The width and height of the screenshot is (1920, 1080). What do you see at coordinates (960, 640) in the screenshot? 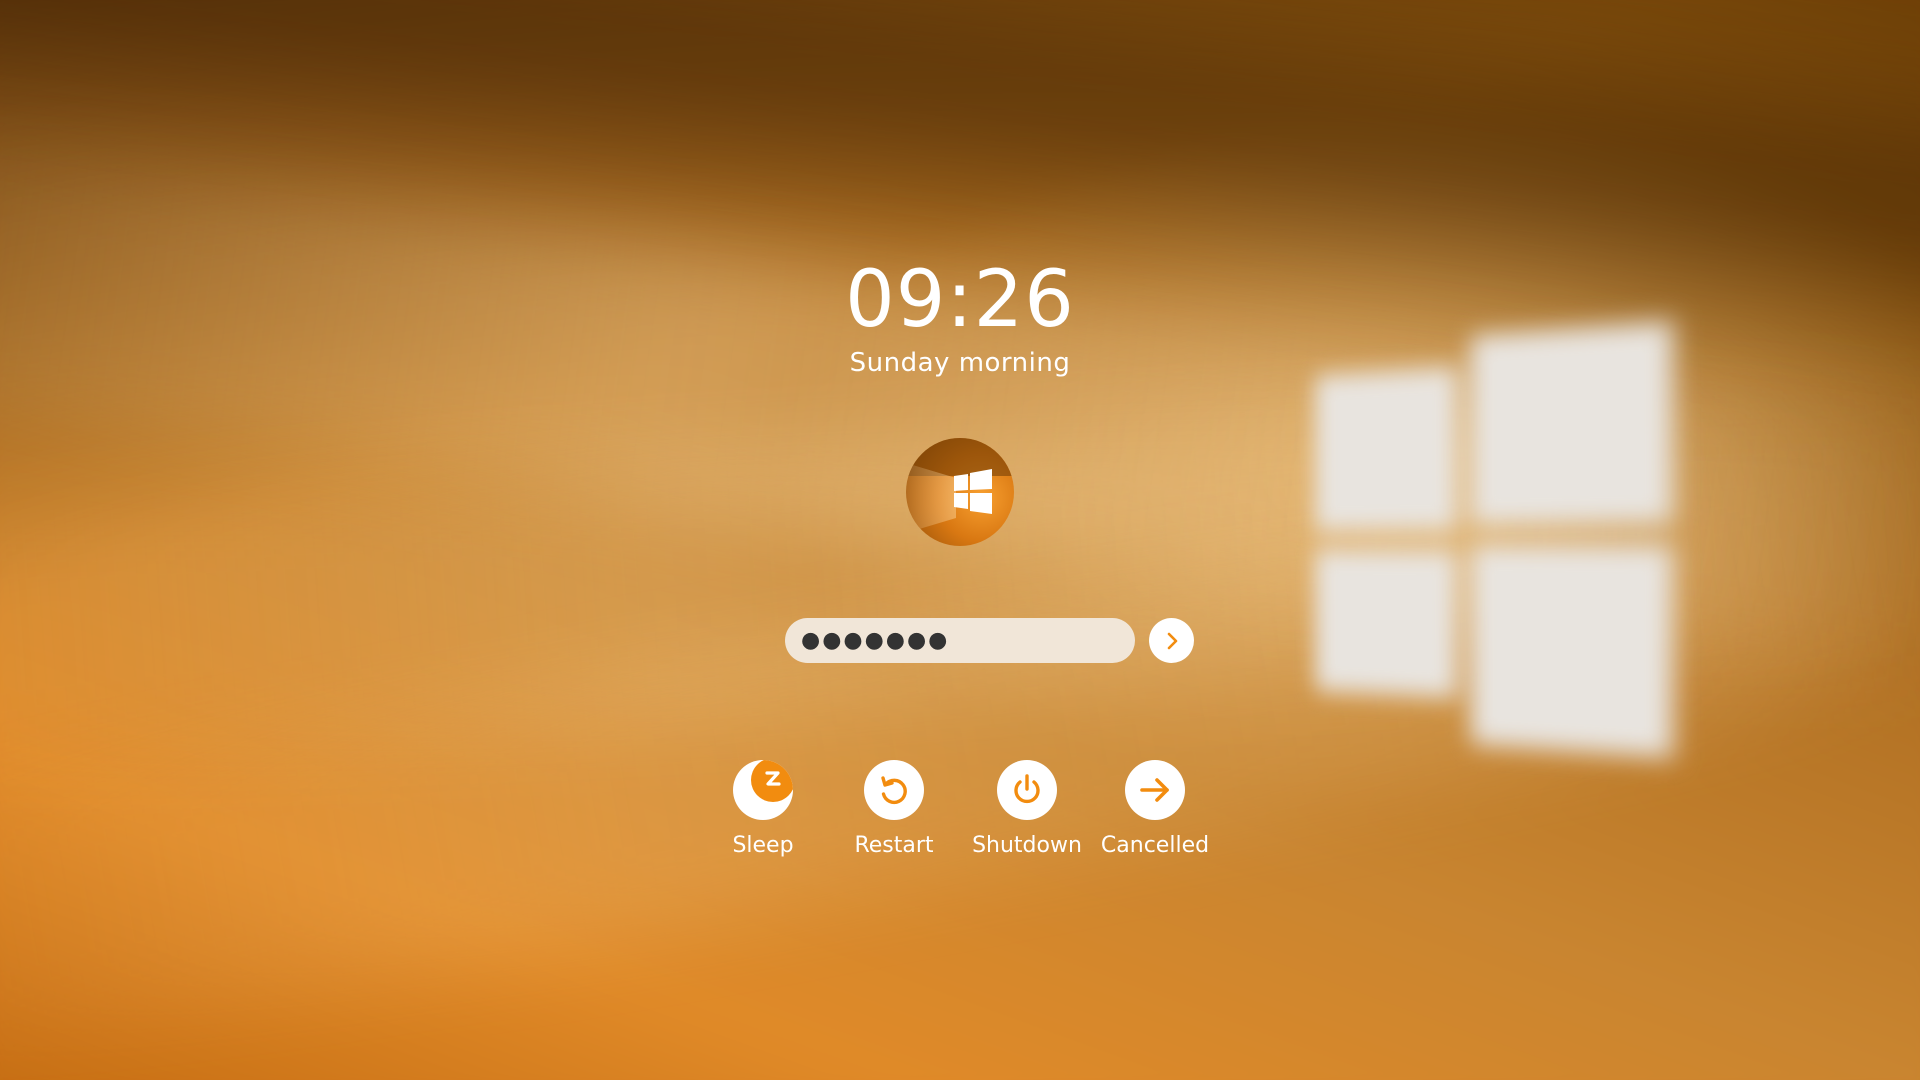
I see `password-input: ●●●●●●●` at bounding box center [960, 640].